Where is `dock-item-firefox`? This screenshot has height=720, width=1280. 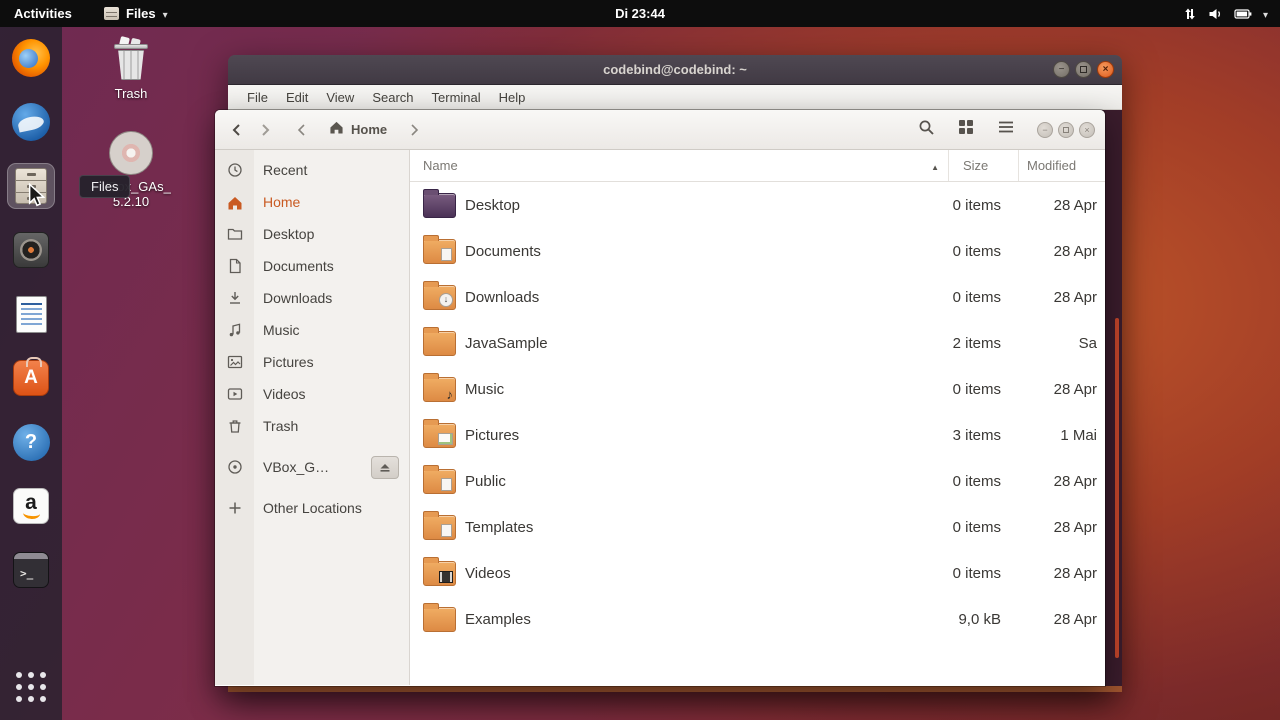 dock-item-firefox is located at coordinates (31, 58).